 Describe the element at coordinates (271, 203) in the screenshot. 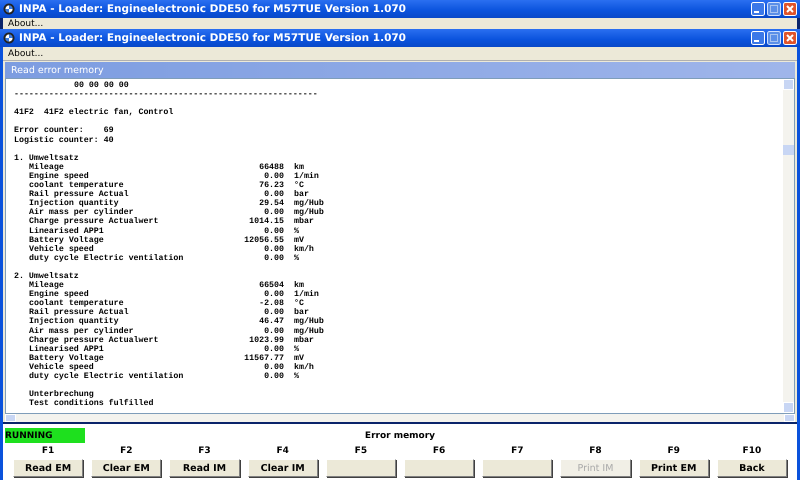

I see `parameter-value: 29.54` at that location.